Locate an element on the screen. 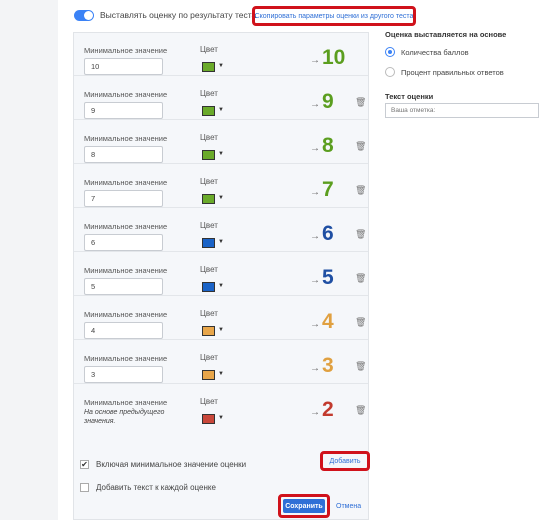  include-min-label: Включая минимальное значение оценки is located at coordinates (171, 464).